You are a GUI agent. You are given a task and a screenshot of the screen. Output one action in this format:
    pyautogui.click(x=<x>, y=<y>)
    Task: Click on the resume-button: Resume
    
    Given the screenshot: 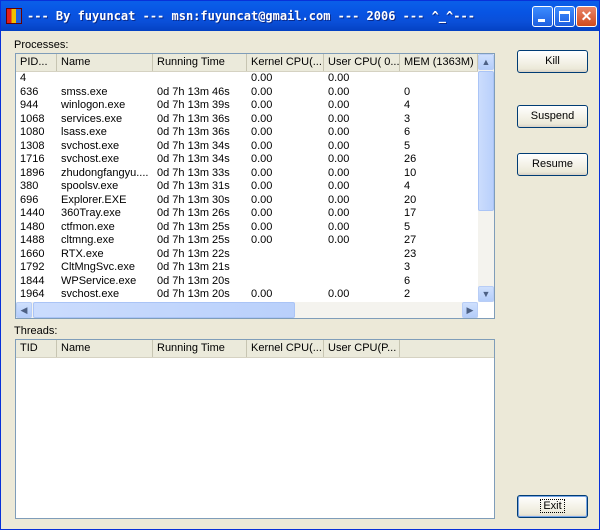 What is the action you would take?
    pyautogui.click(x=552, y=164)
    